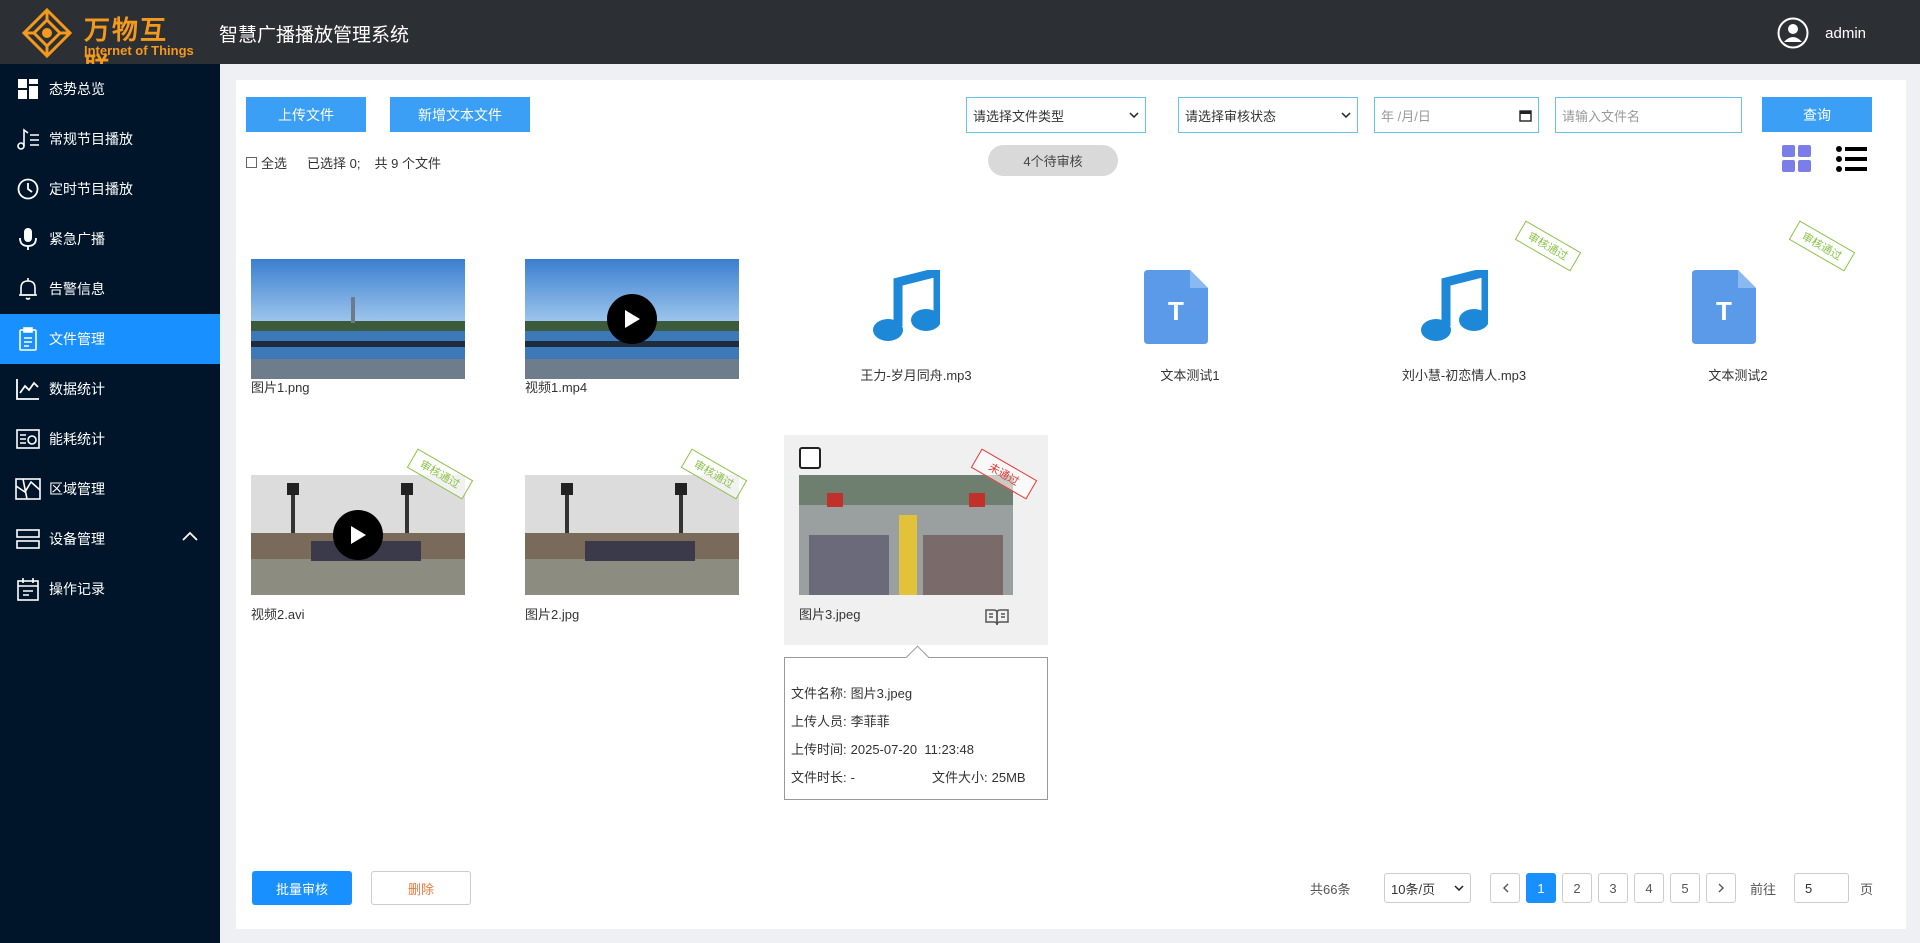  What do you see at coordinates (460, 114) in the screenshot?
I see `new-text-file-button: 新增文本文件` at bounding box center [460, 114].